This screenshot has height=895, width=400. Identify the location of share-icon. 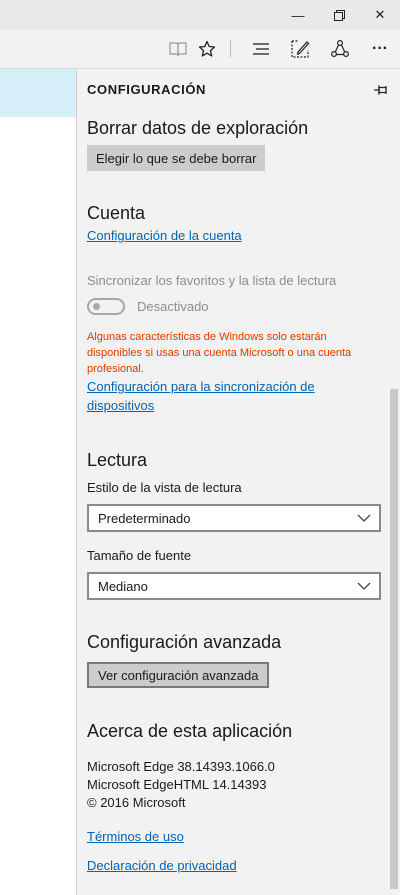
(340, 48).